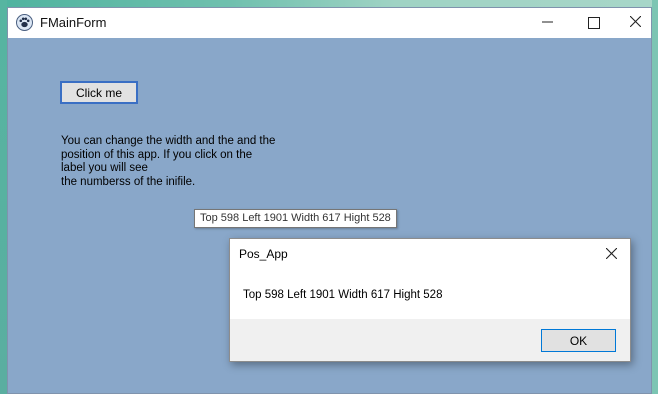 Image resolution: width=658 pixels, height=394 pixels. I want to click on dialog-titlebar: Pos_App, so click(430, 255).